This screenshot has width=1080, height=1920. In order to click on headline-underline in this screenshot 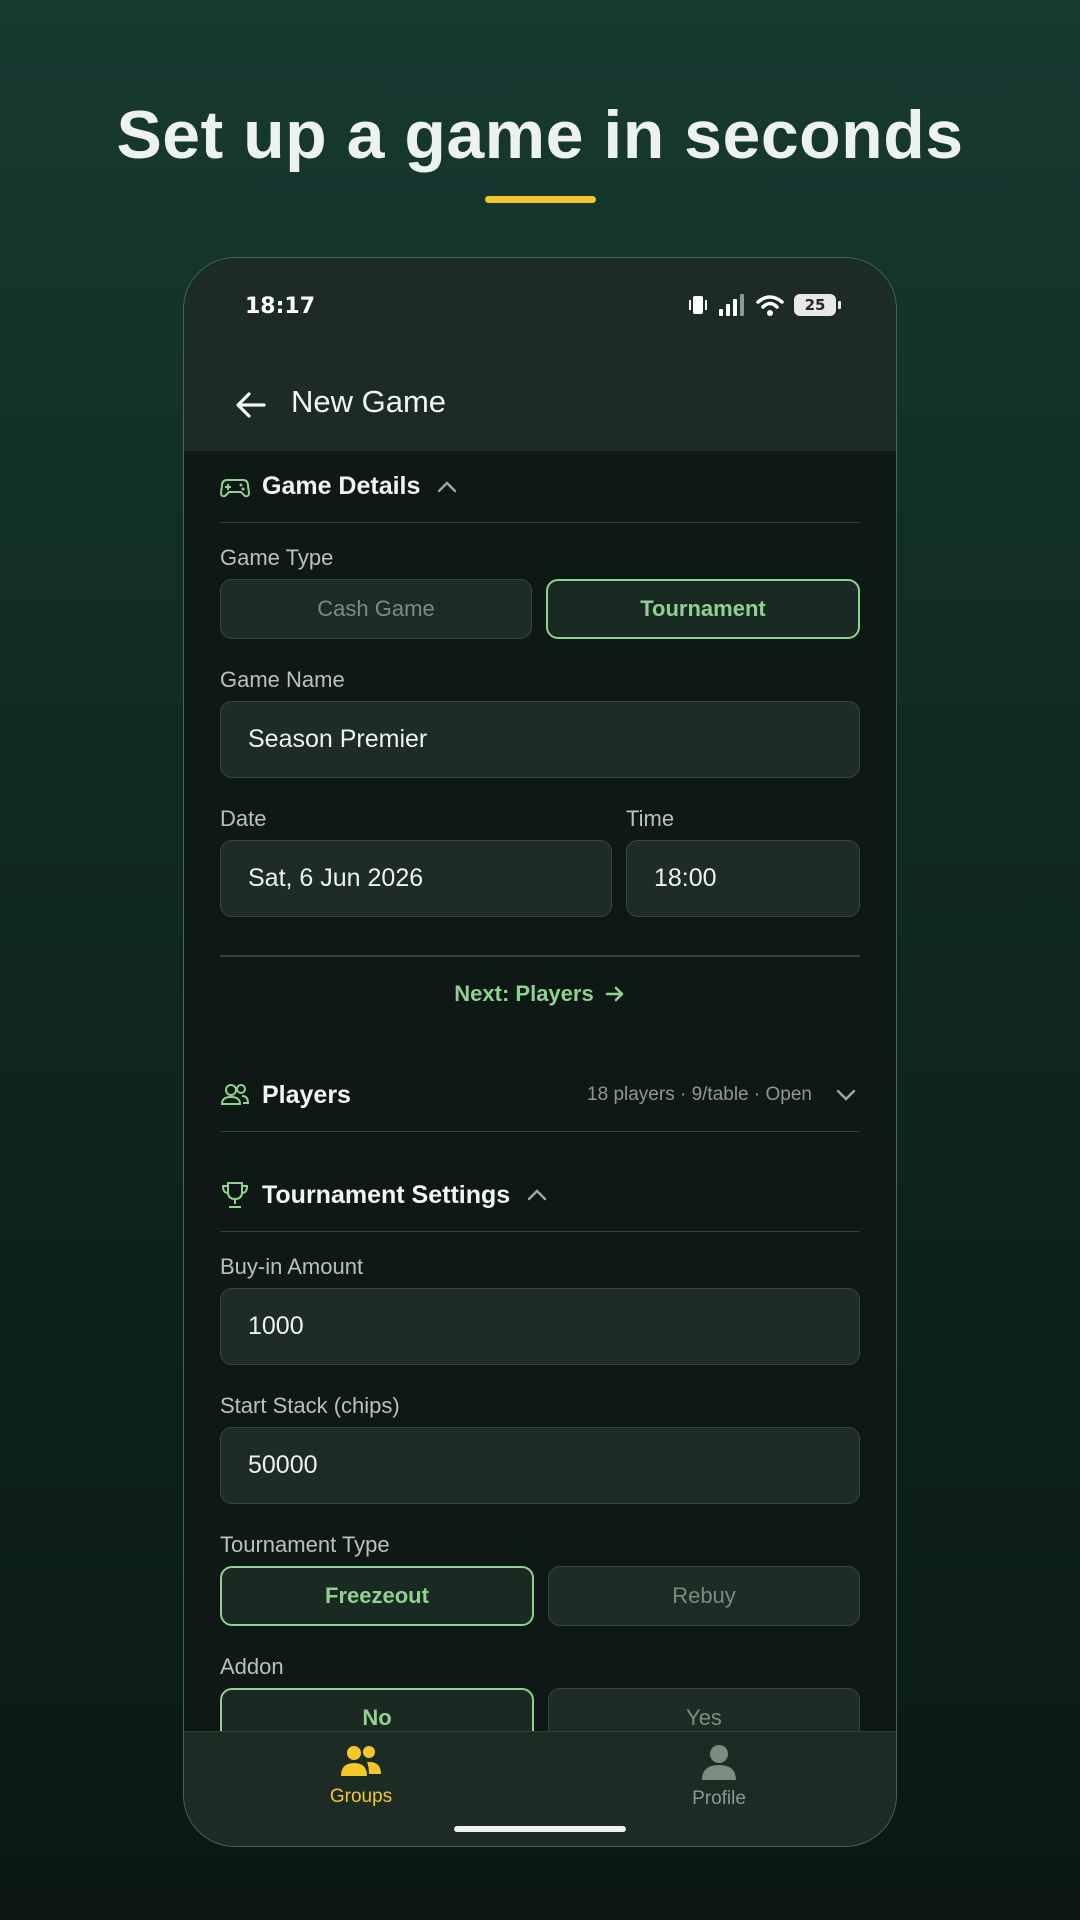, I will do `click(540, 199)`.